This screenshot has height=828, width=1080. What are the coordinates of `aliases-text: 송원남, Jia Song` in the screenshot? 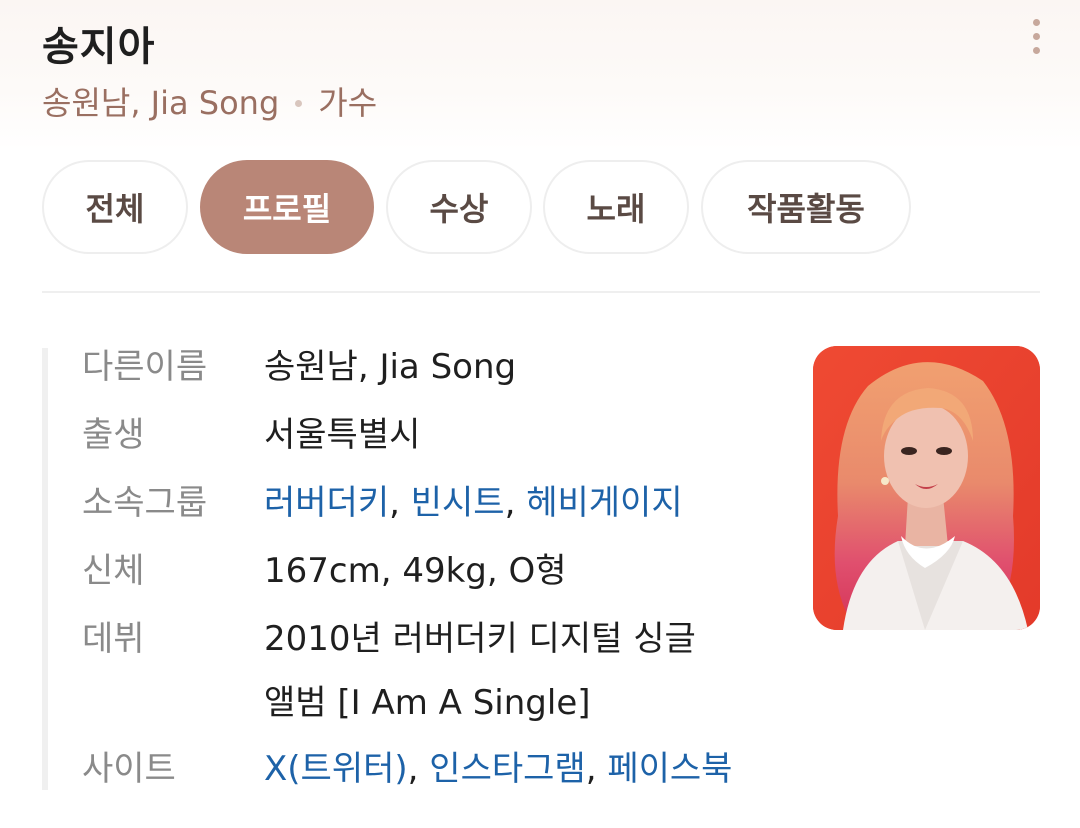 It's located at (161, 103).